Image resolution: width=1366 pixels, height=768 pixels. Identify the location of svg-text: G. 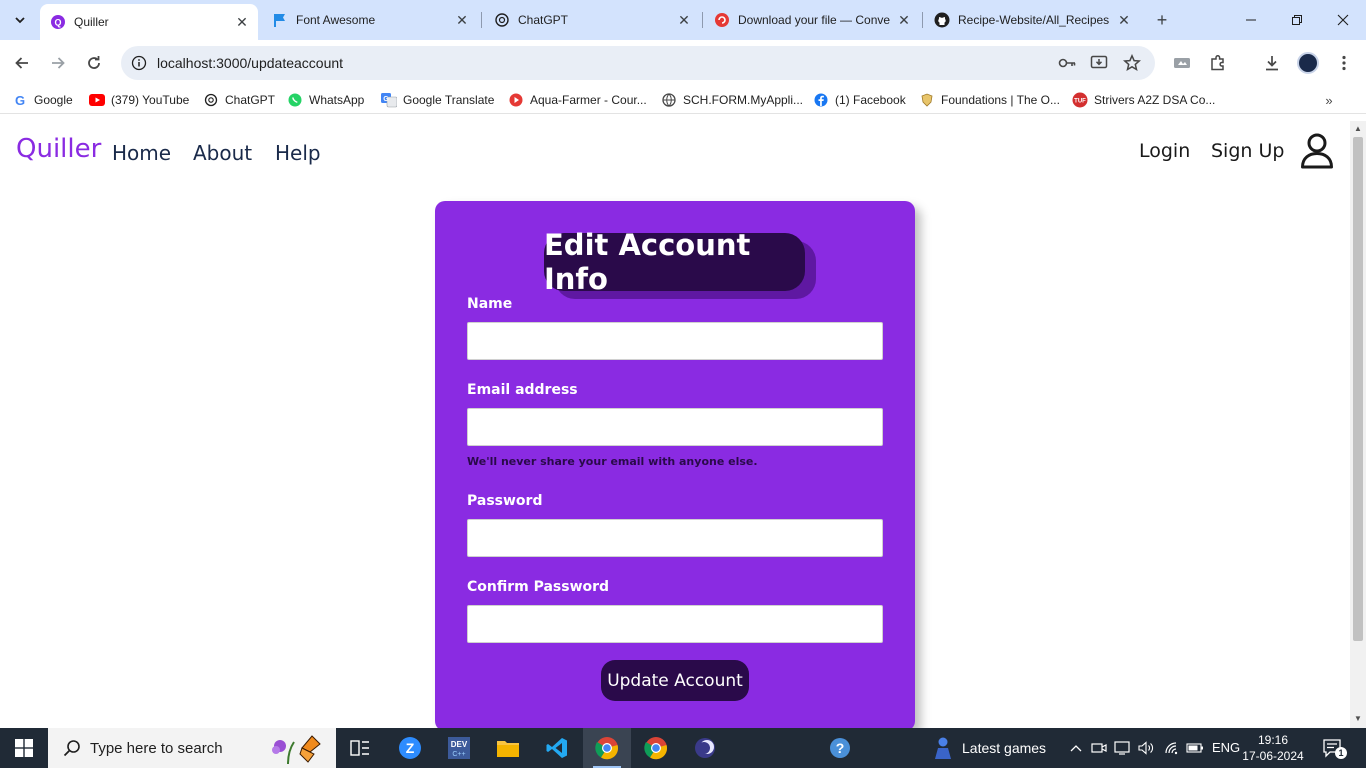
(386, 99).